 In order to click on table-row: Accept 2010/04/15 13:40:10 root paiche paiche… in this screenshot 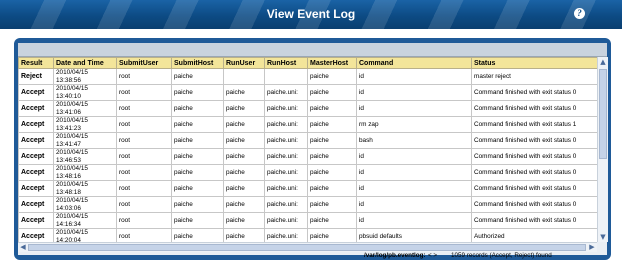, I will do `click(307, 92)`.